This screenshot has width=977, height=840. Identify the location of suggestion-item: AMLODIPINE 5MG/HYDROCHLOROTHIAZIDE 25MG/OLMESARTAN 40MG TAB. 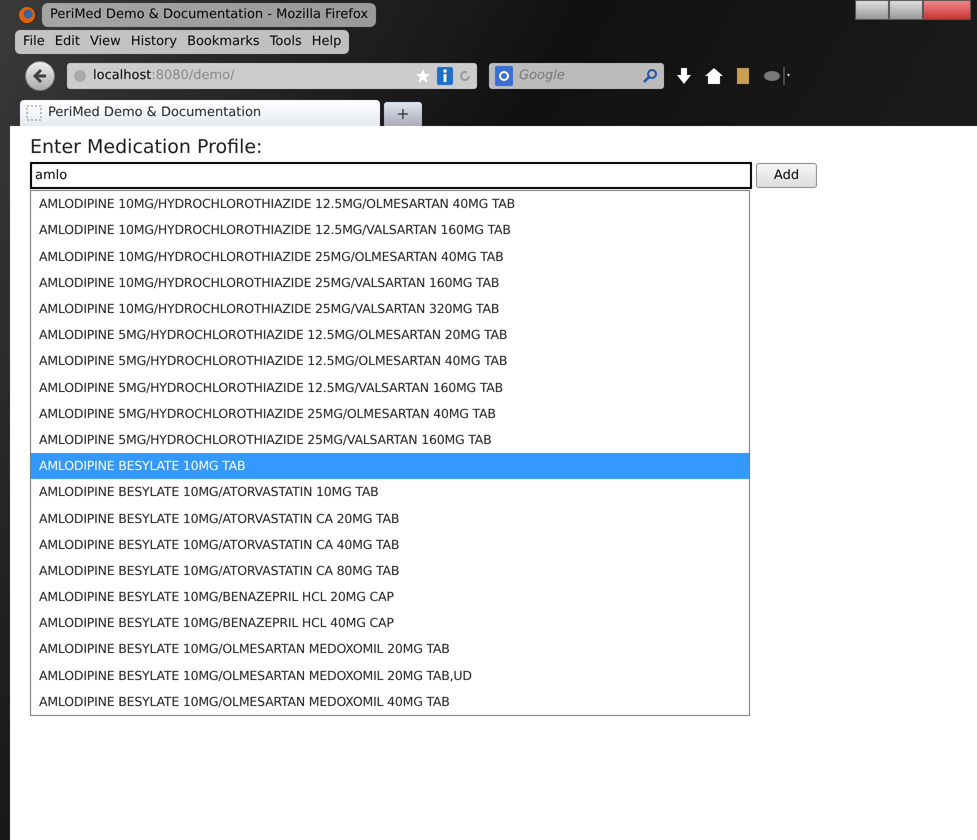
(390, 413).